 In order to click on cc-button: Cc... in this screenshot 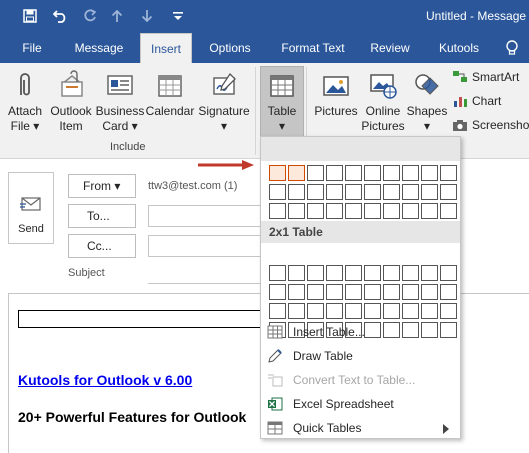, I will do `click(102, 246)`.